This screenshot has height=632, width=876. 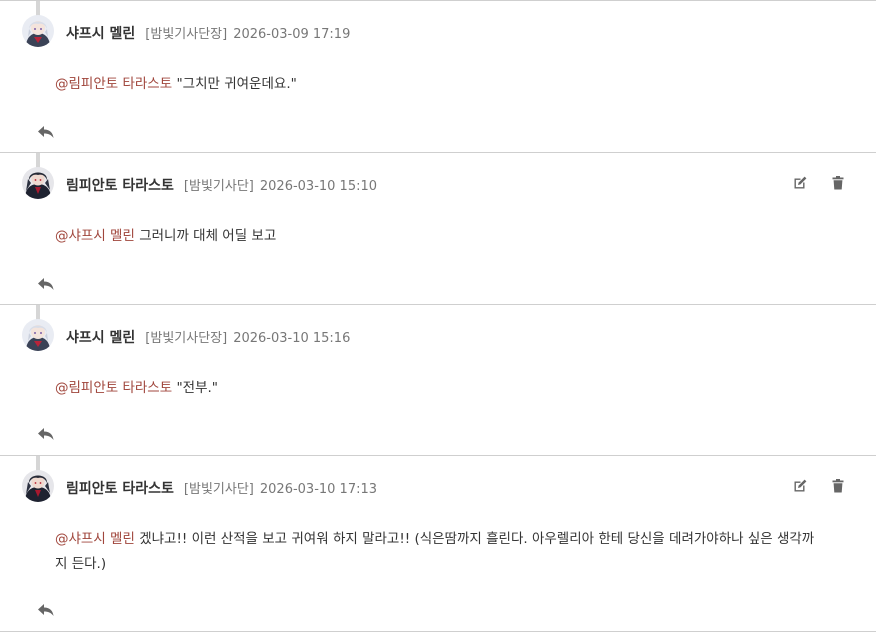 What do you see at coordinates (197, 388) in the screenshot?
I see `comment-text: "전부."` at bounding box center [197, 388].